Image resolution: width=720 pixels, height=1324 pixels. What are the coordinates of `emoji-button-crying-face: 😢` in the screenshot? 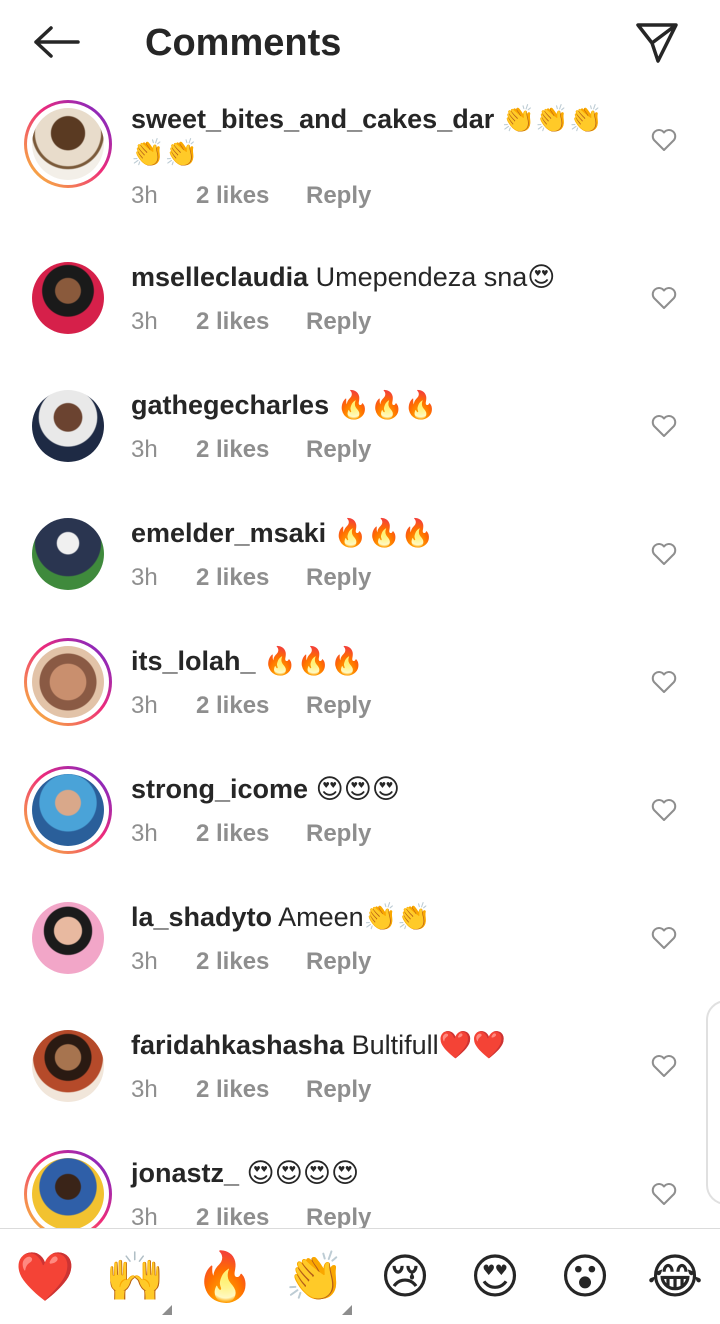 It's located at (405, 1278).